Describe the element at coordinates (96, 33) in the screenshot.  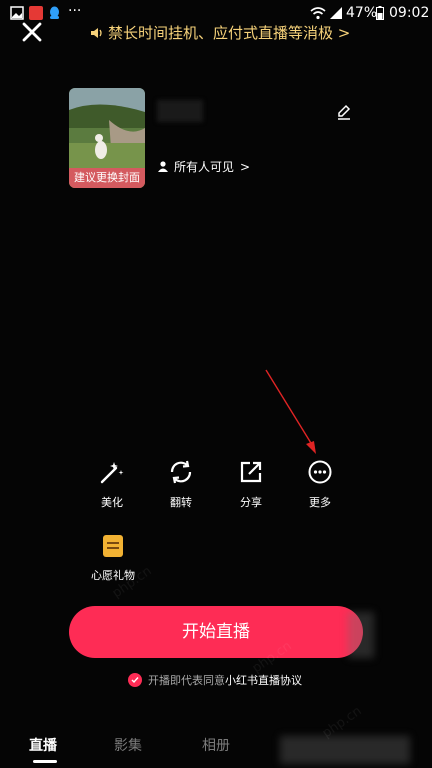
I see `speaker-icon` at that location.